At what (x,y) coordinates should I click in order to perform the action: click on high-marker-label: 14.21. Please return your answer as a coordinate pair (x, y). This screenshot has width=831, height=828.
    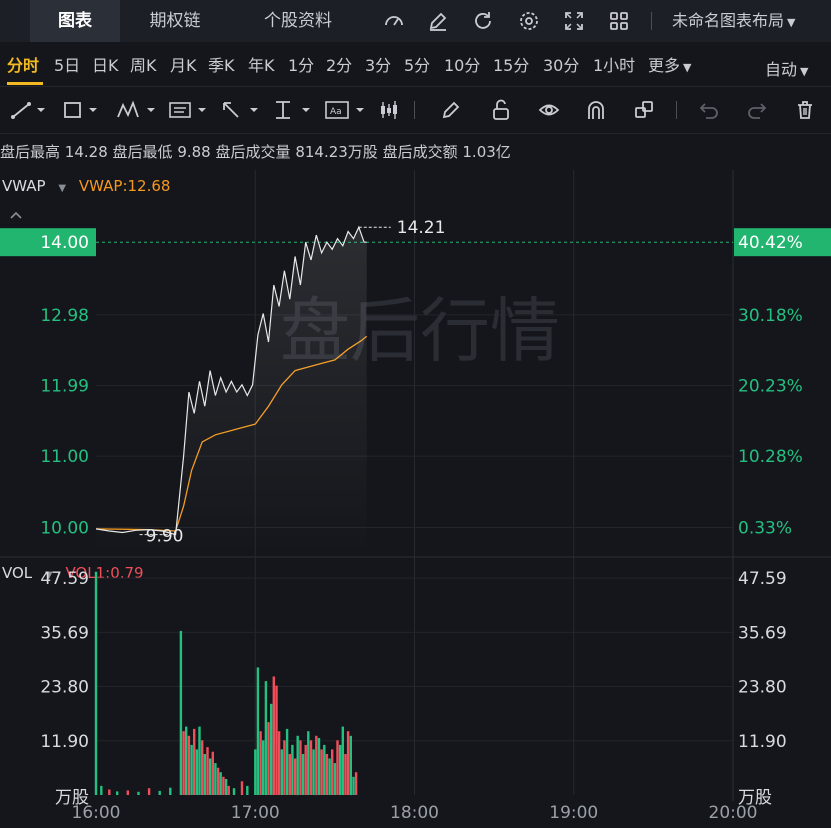
    Looking at the image, I should click on (421, 228).